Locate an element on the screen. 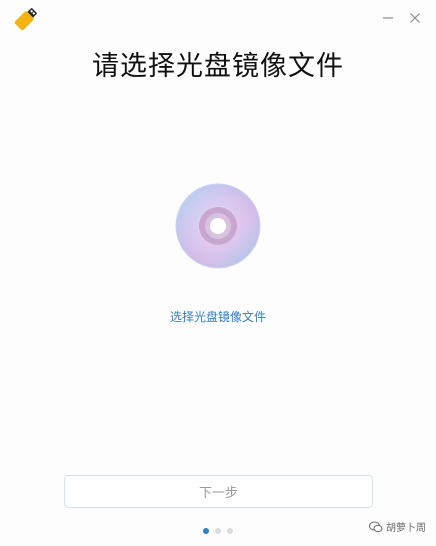  close-button is located at coordinates (415, 18).